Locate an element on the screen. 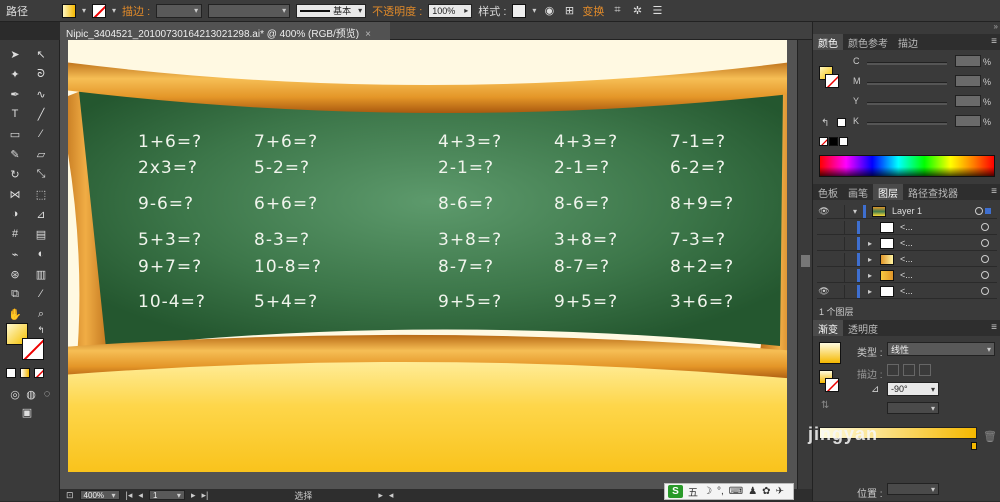 This screenshot has width=1000, height=502. panel-collapse-icon: » is located at coordinates (996, 26).